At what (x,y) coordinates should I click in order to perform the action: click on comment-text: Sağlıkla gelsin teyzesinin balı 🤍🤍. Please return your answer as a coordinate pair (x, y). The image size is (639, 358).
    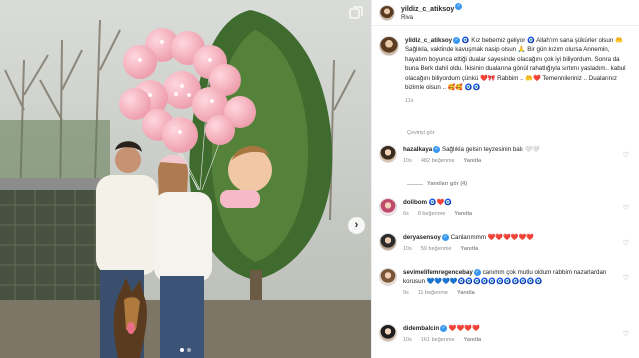
    Looking at the image, I should click on (490, 149).